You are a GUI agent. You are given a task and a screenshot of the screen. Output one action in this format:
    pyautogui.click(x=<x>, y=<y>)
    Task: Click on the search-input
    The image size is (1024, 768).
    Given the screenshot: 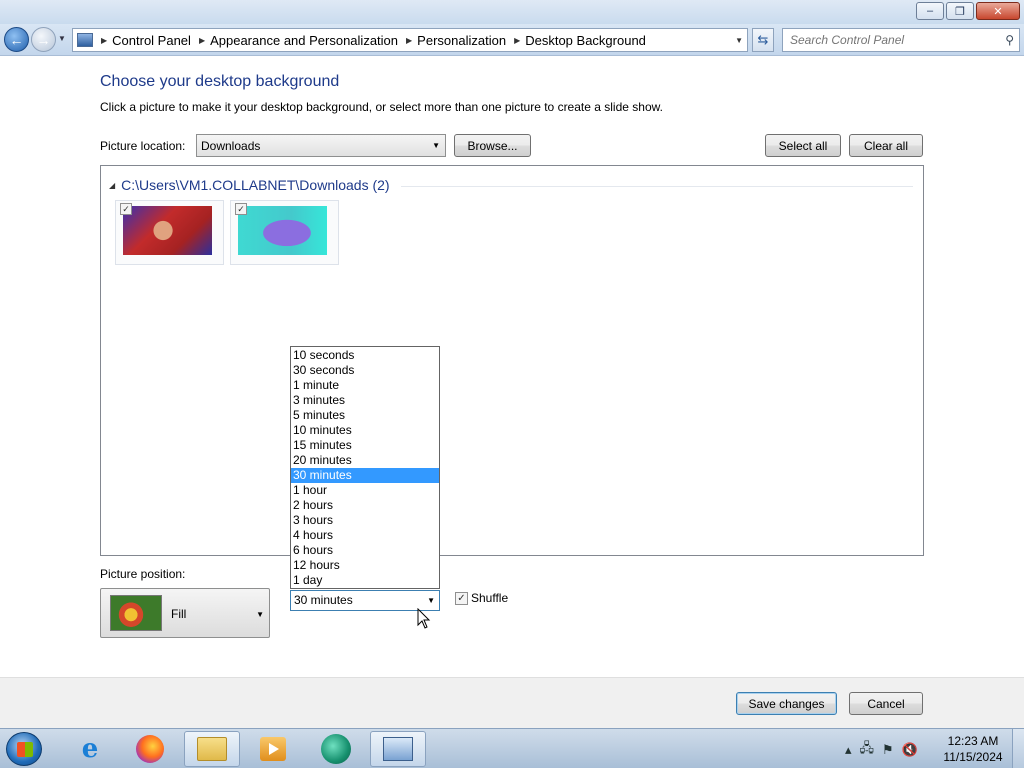 What is the action you would take?
    pyautogui.click(x=890, y=40)
    